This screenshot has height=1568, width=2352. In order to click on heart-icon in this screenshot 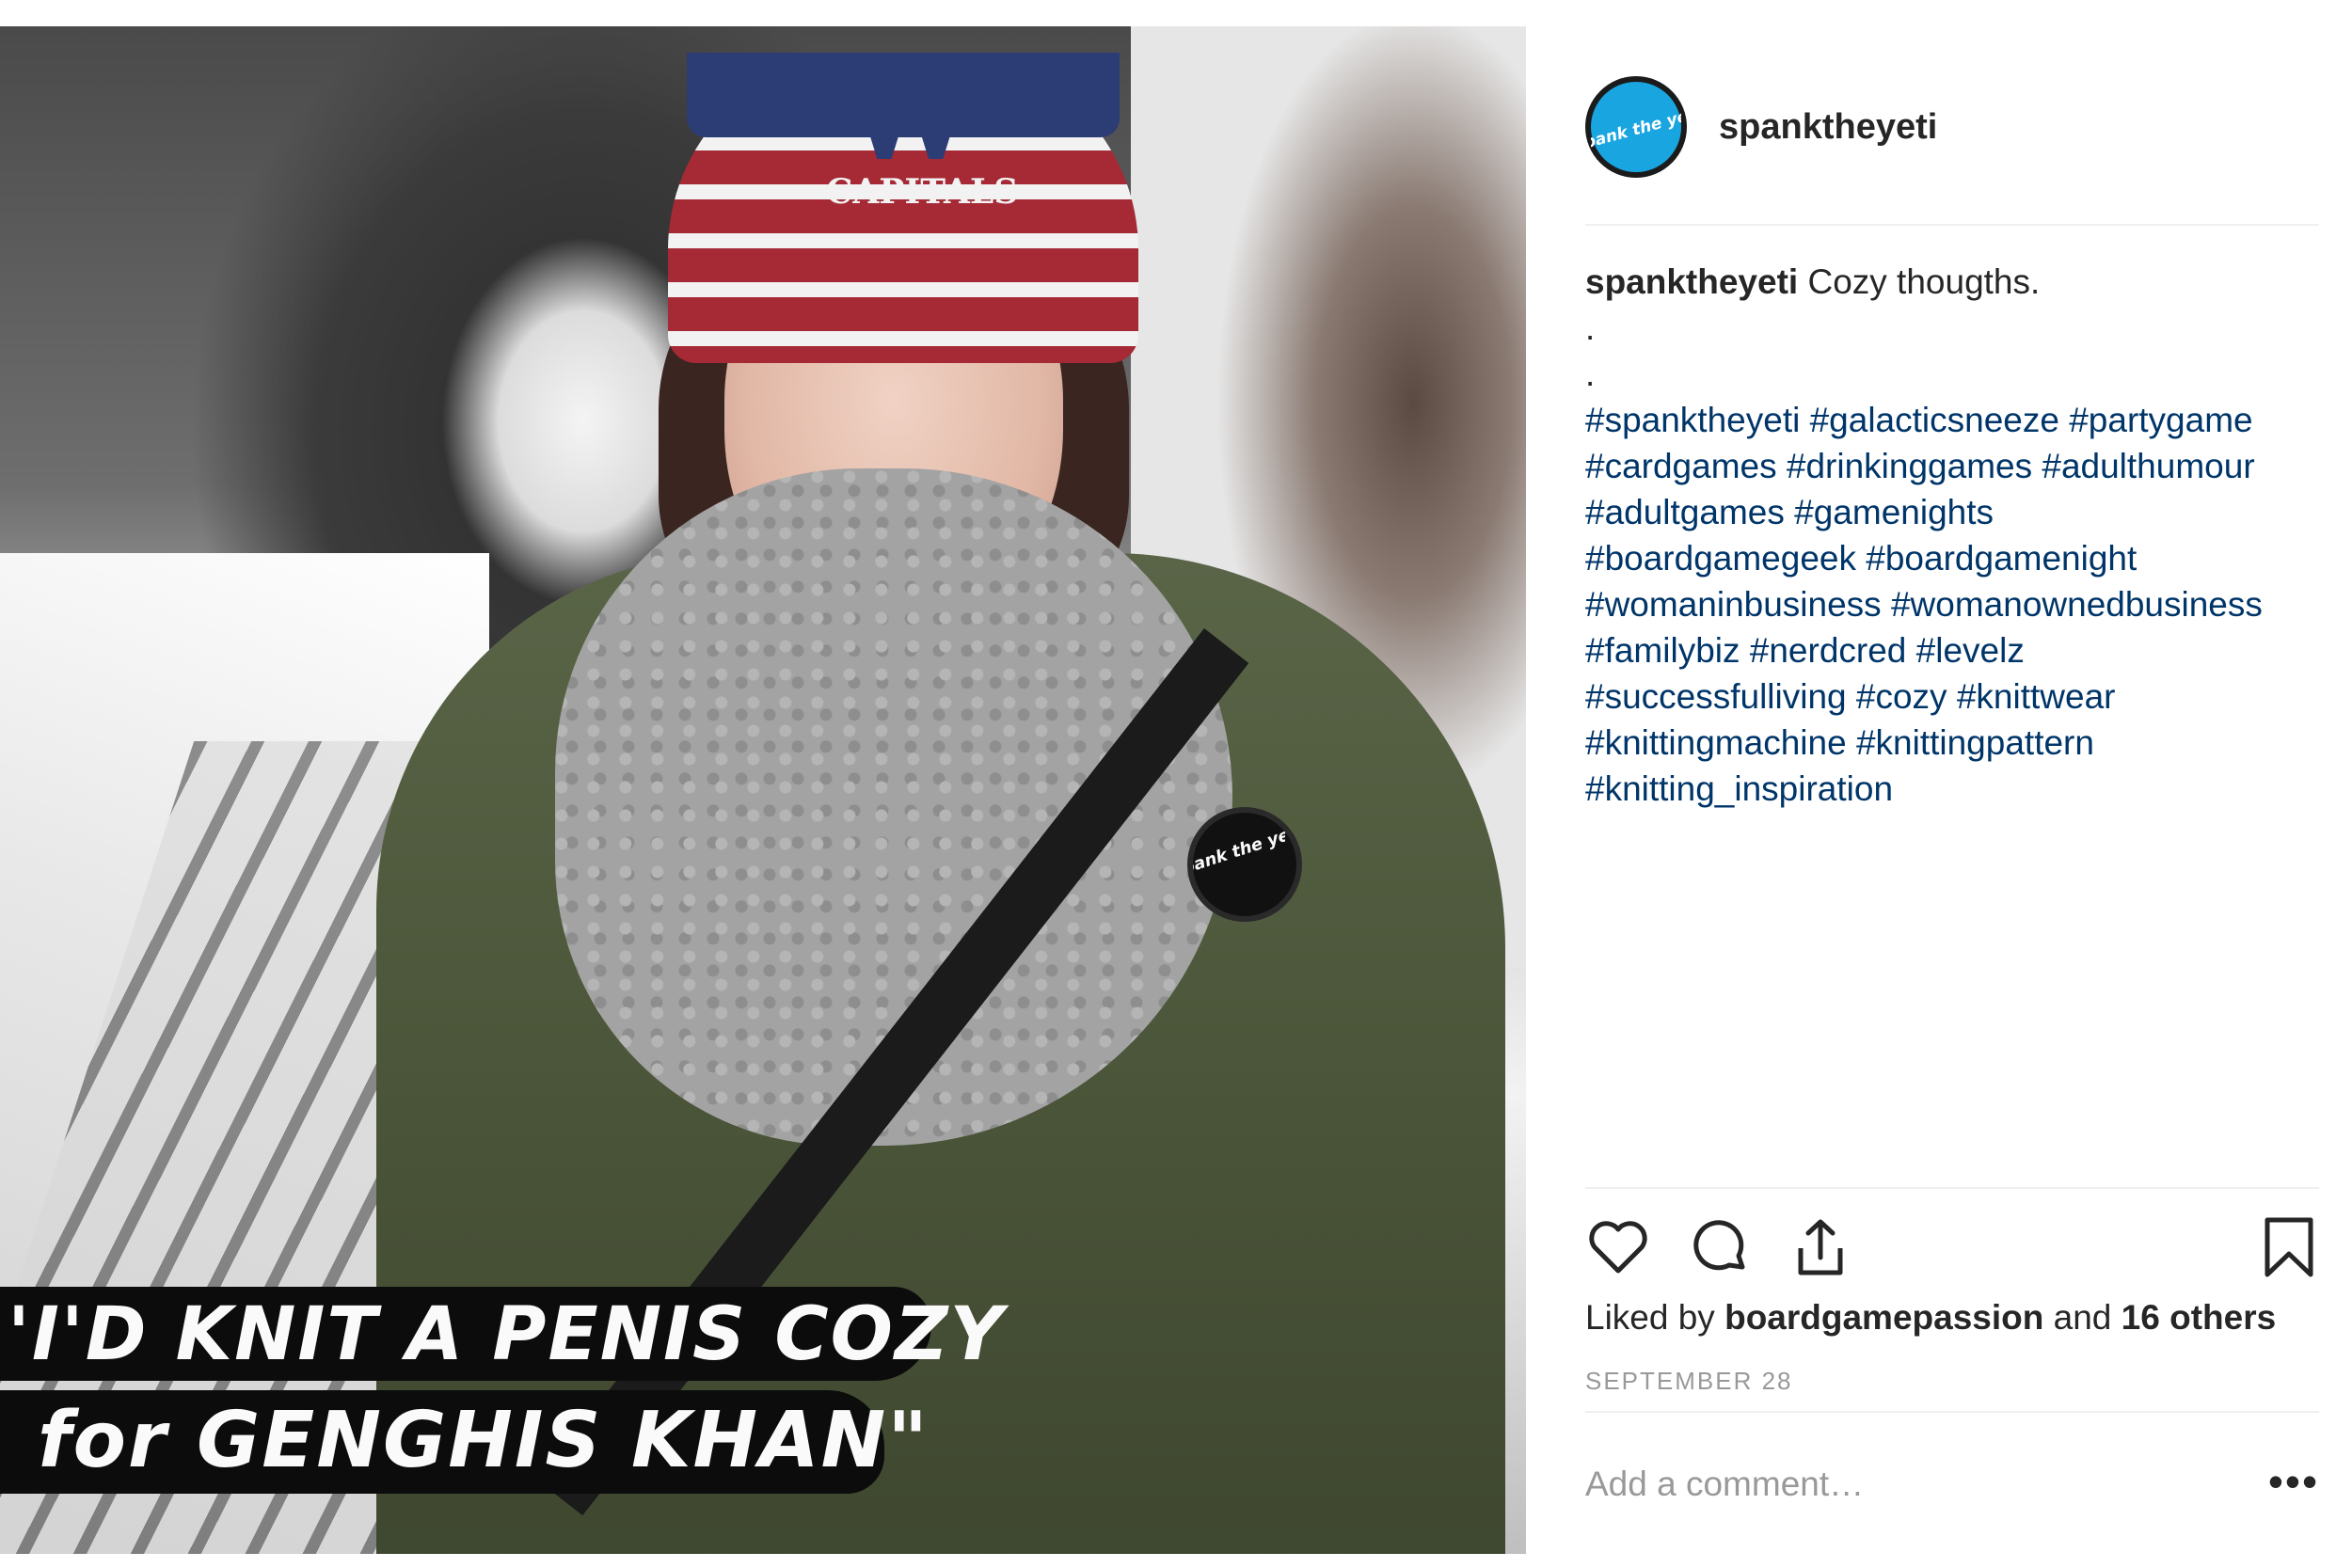, I will do `click(1618, 1247)`.